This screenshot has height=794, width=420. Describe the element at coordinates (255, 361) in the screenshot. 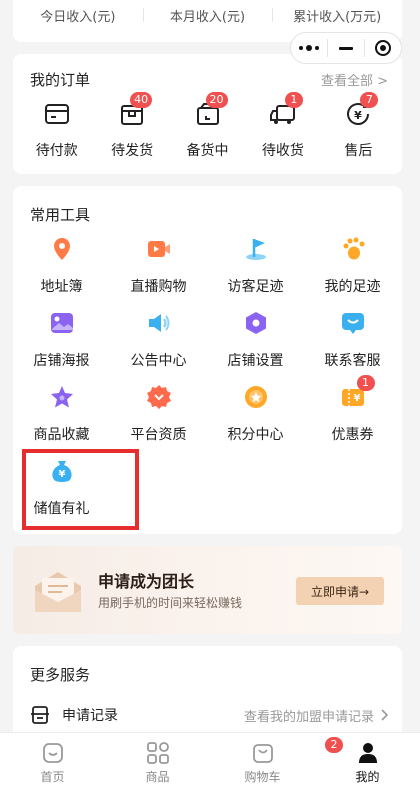

I see `tool-label: 店铺设置` at that location.